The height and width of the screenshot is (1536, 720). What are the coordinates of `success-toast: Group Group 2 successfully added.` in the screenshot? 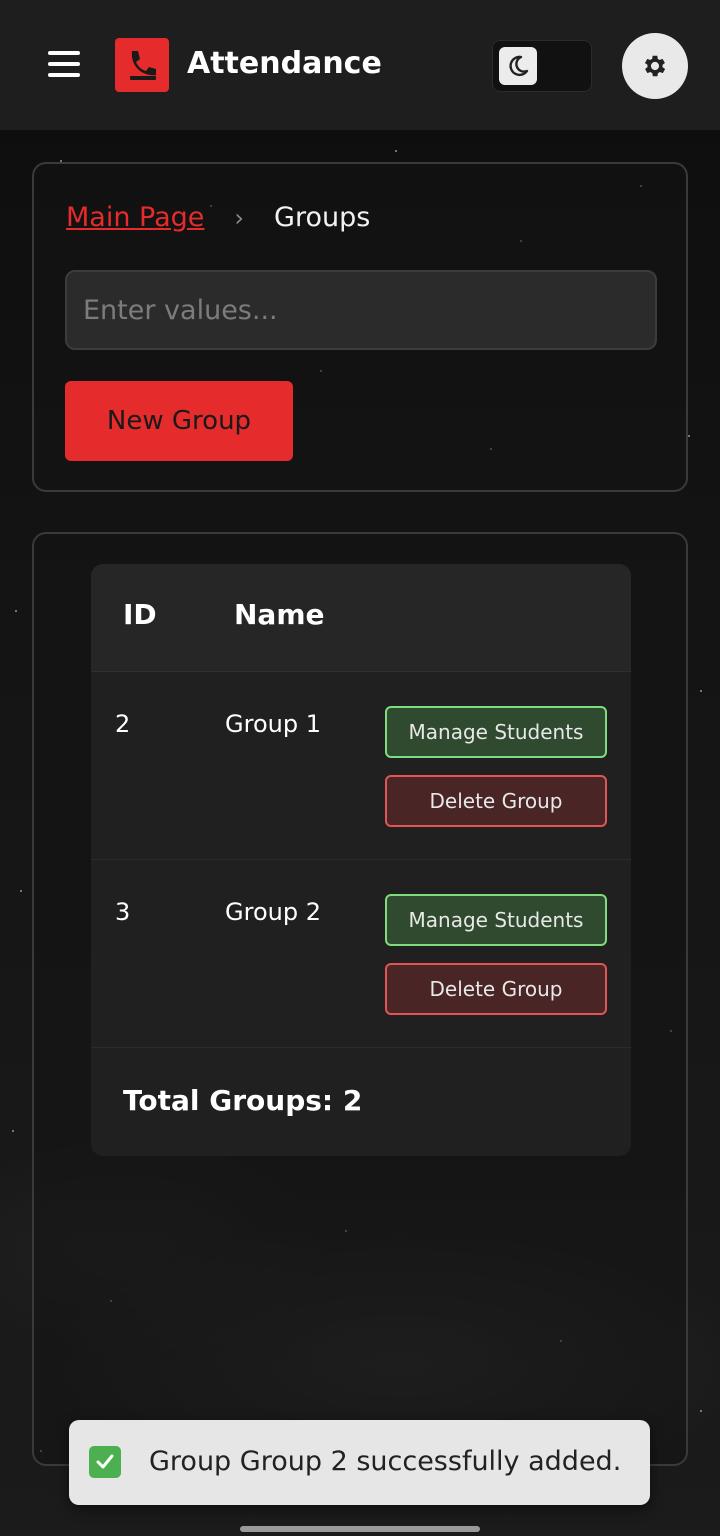 It's located at (359, 1462).